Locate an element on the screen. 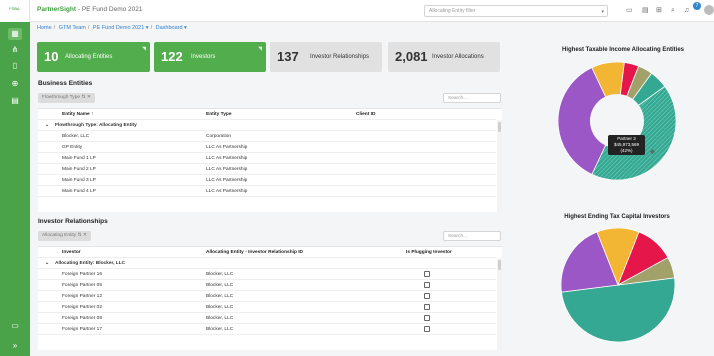 The width and height of the screenshot is (714, 356). table-row: Main Fund 3 LP LLC As Partnership is located at coordinates (267, 180).